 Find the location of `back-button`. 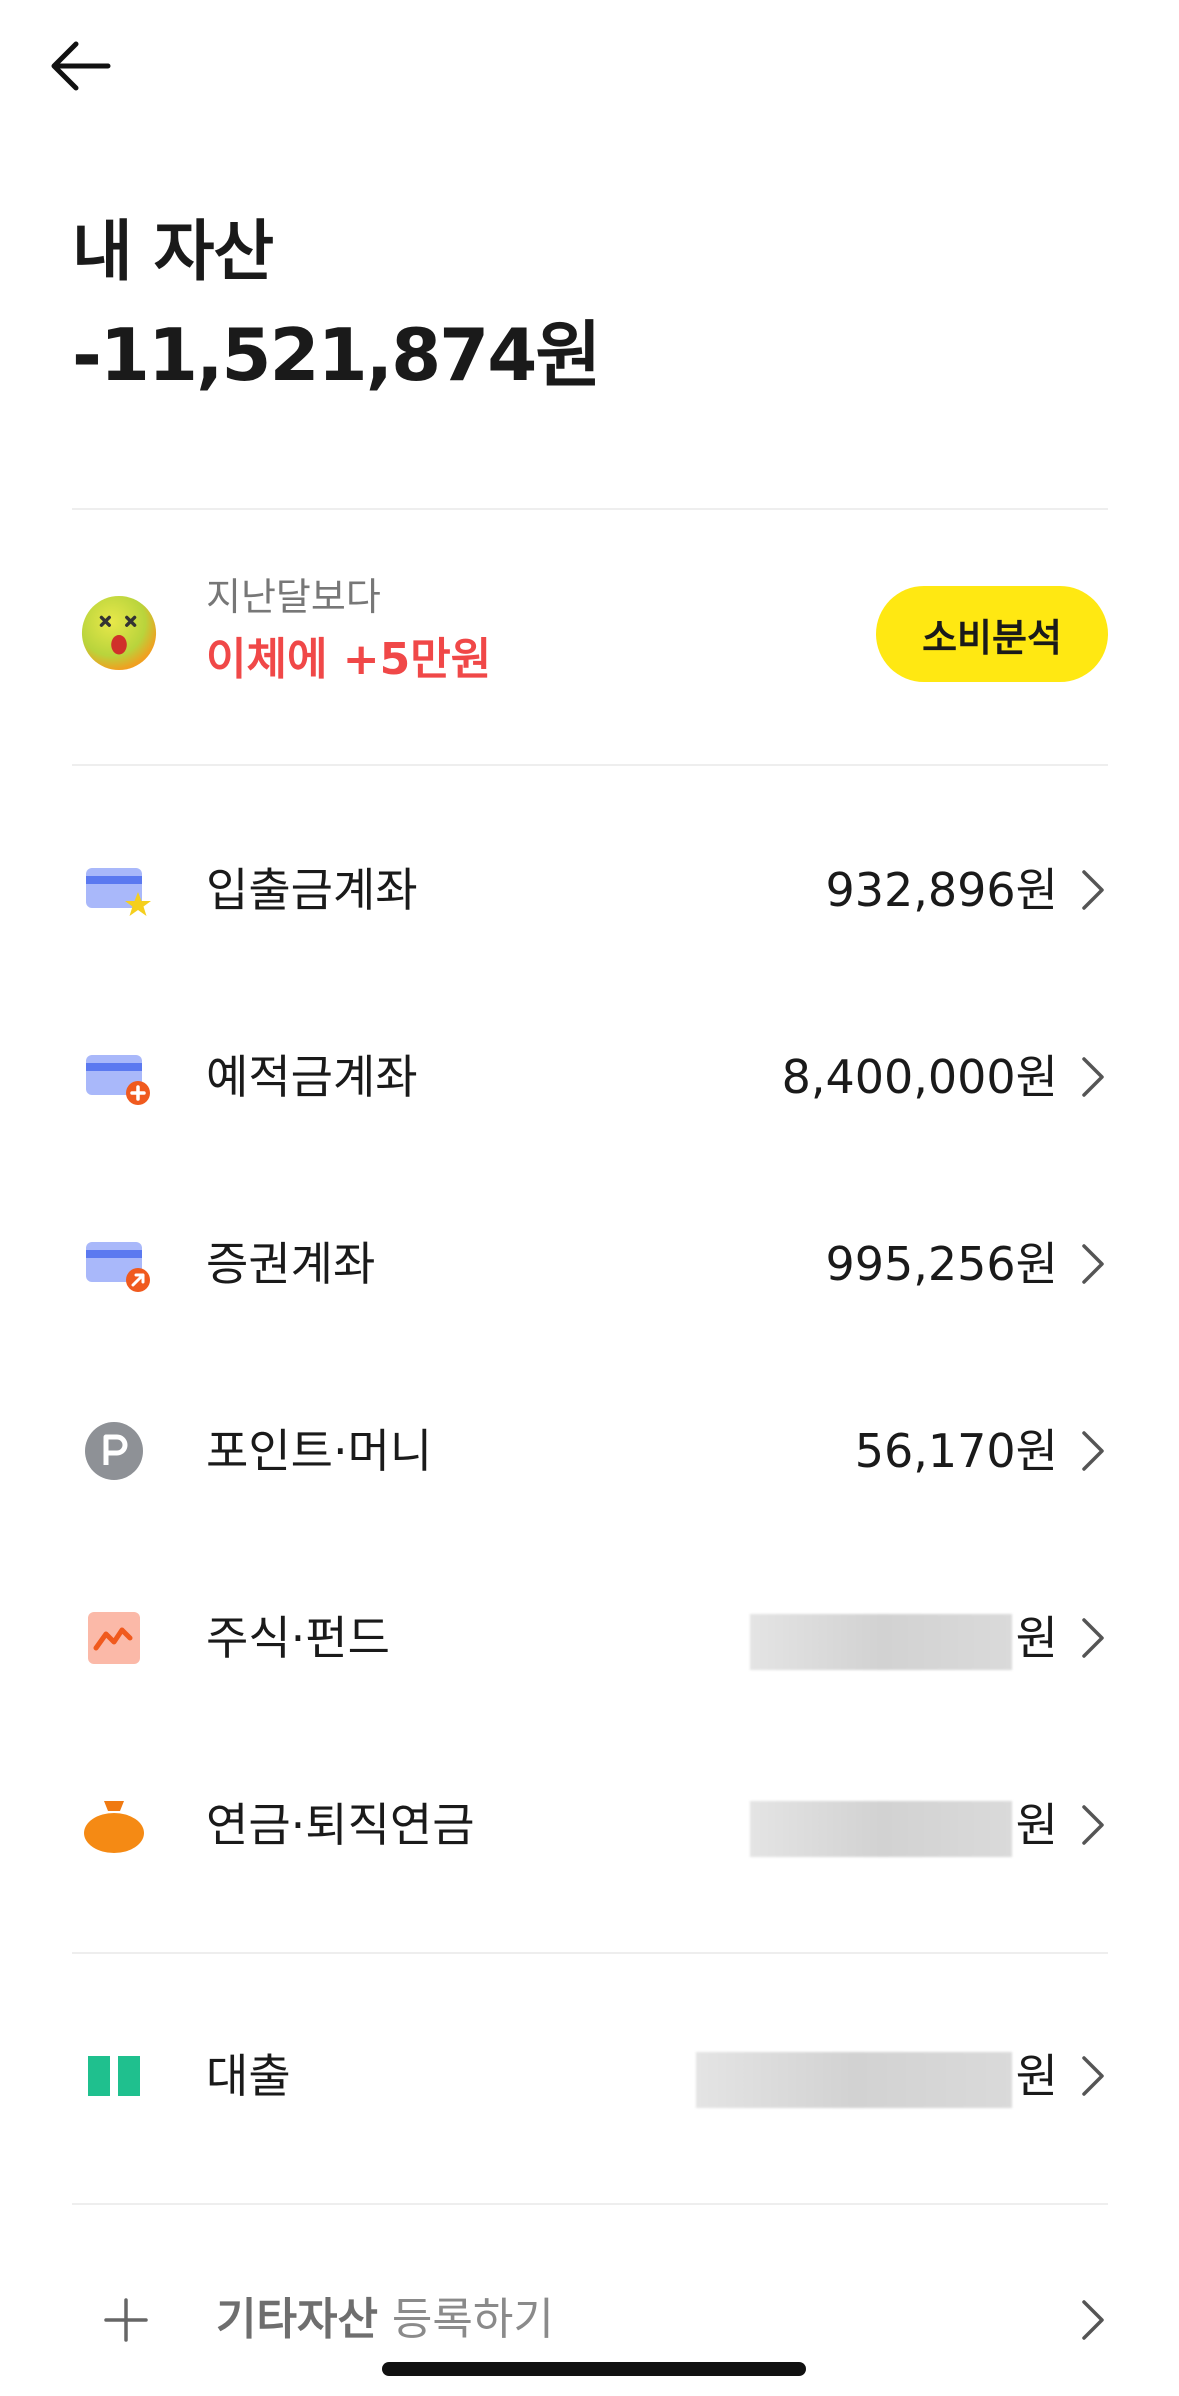

back-button is located at coordinates (84, 66).